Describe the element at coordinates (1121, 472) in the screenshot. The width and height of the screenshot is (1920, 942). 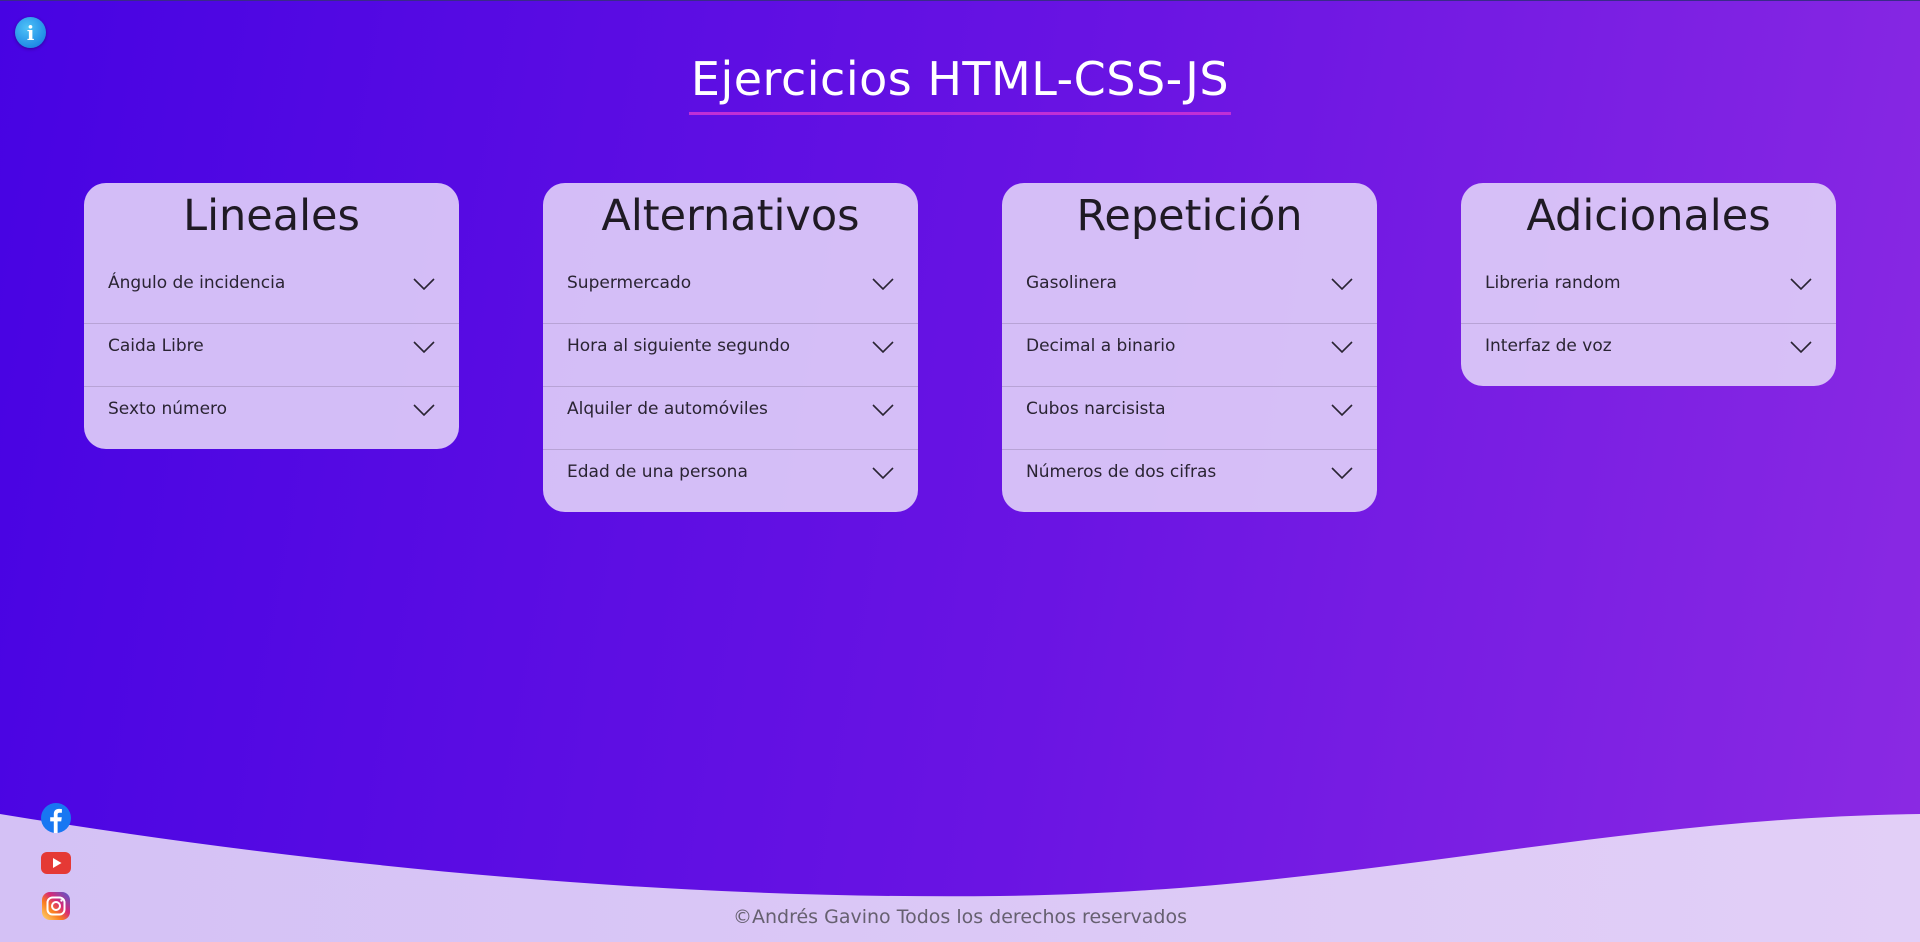
I see `item-label: Números de dos cifras` at that location.